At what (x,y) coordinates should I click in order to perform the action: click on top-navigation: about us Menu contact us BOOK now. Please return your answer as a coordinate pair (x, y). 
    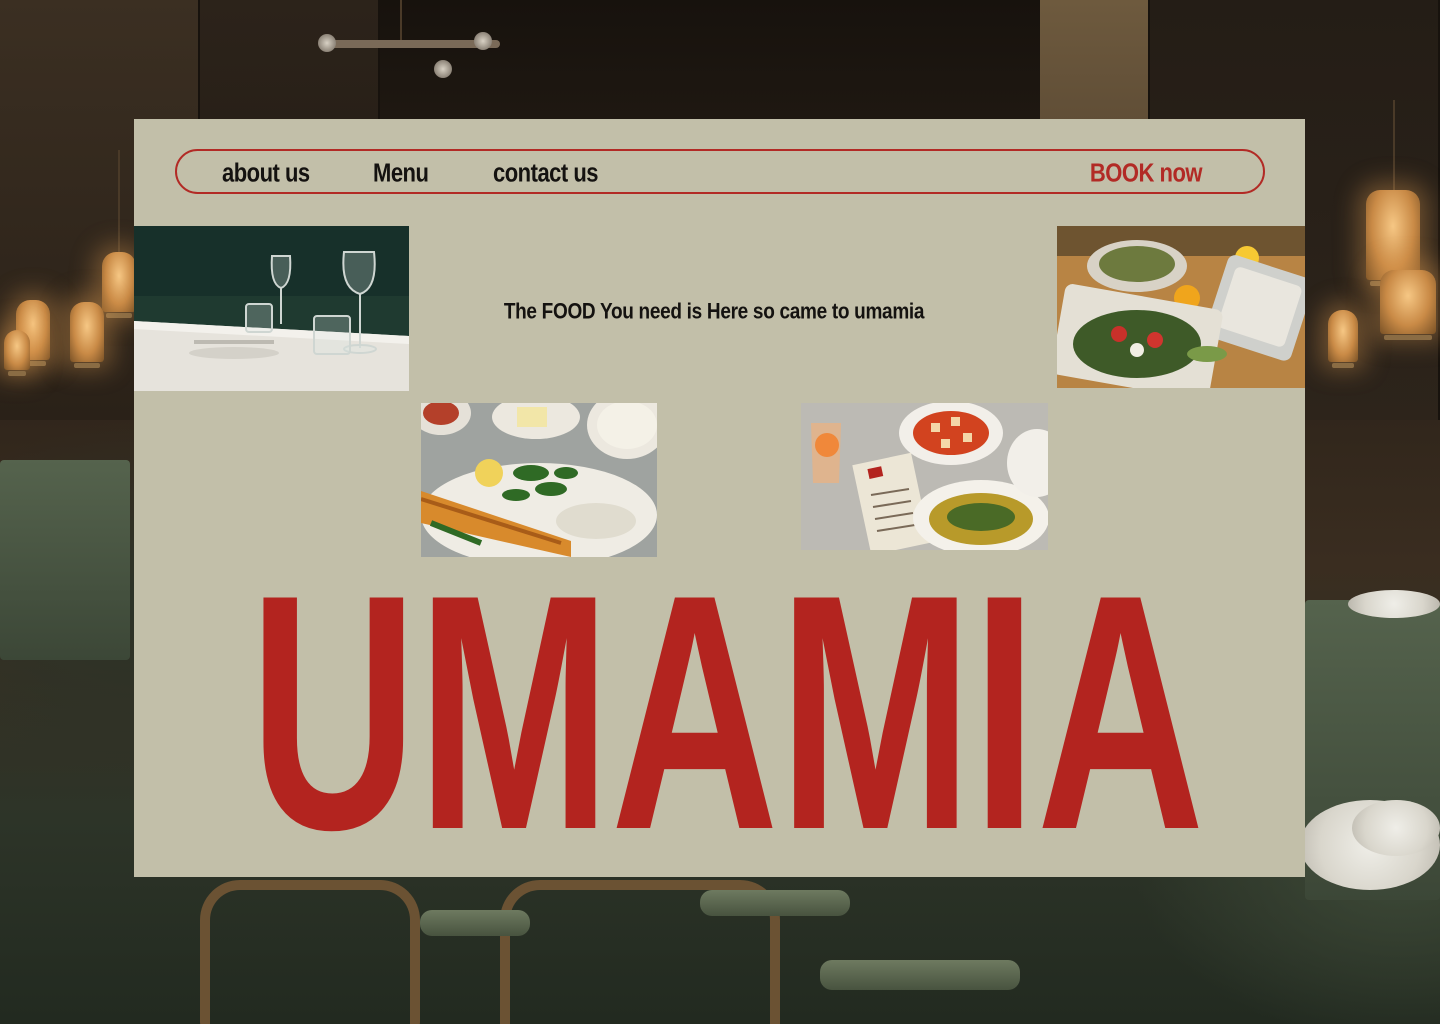
    Looking at the image, I should click on (720, 171).